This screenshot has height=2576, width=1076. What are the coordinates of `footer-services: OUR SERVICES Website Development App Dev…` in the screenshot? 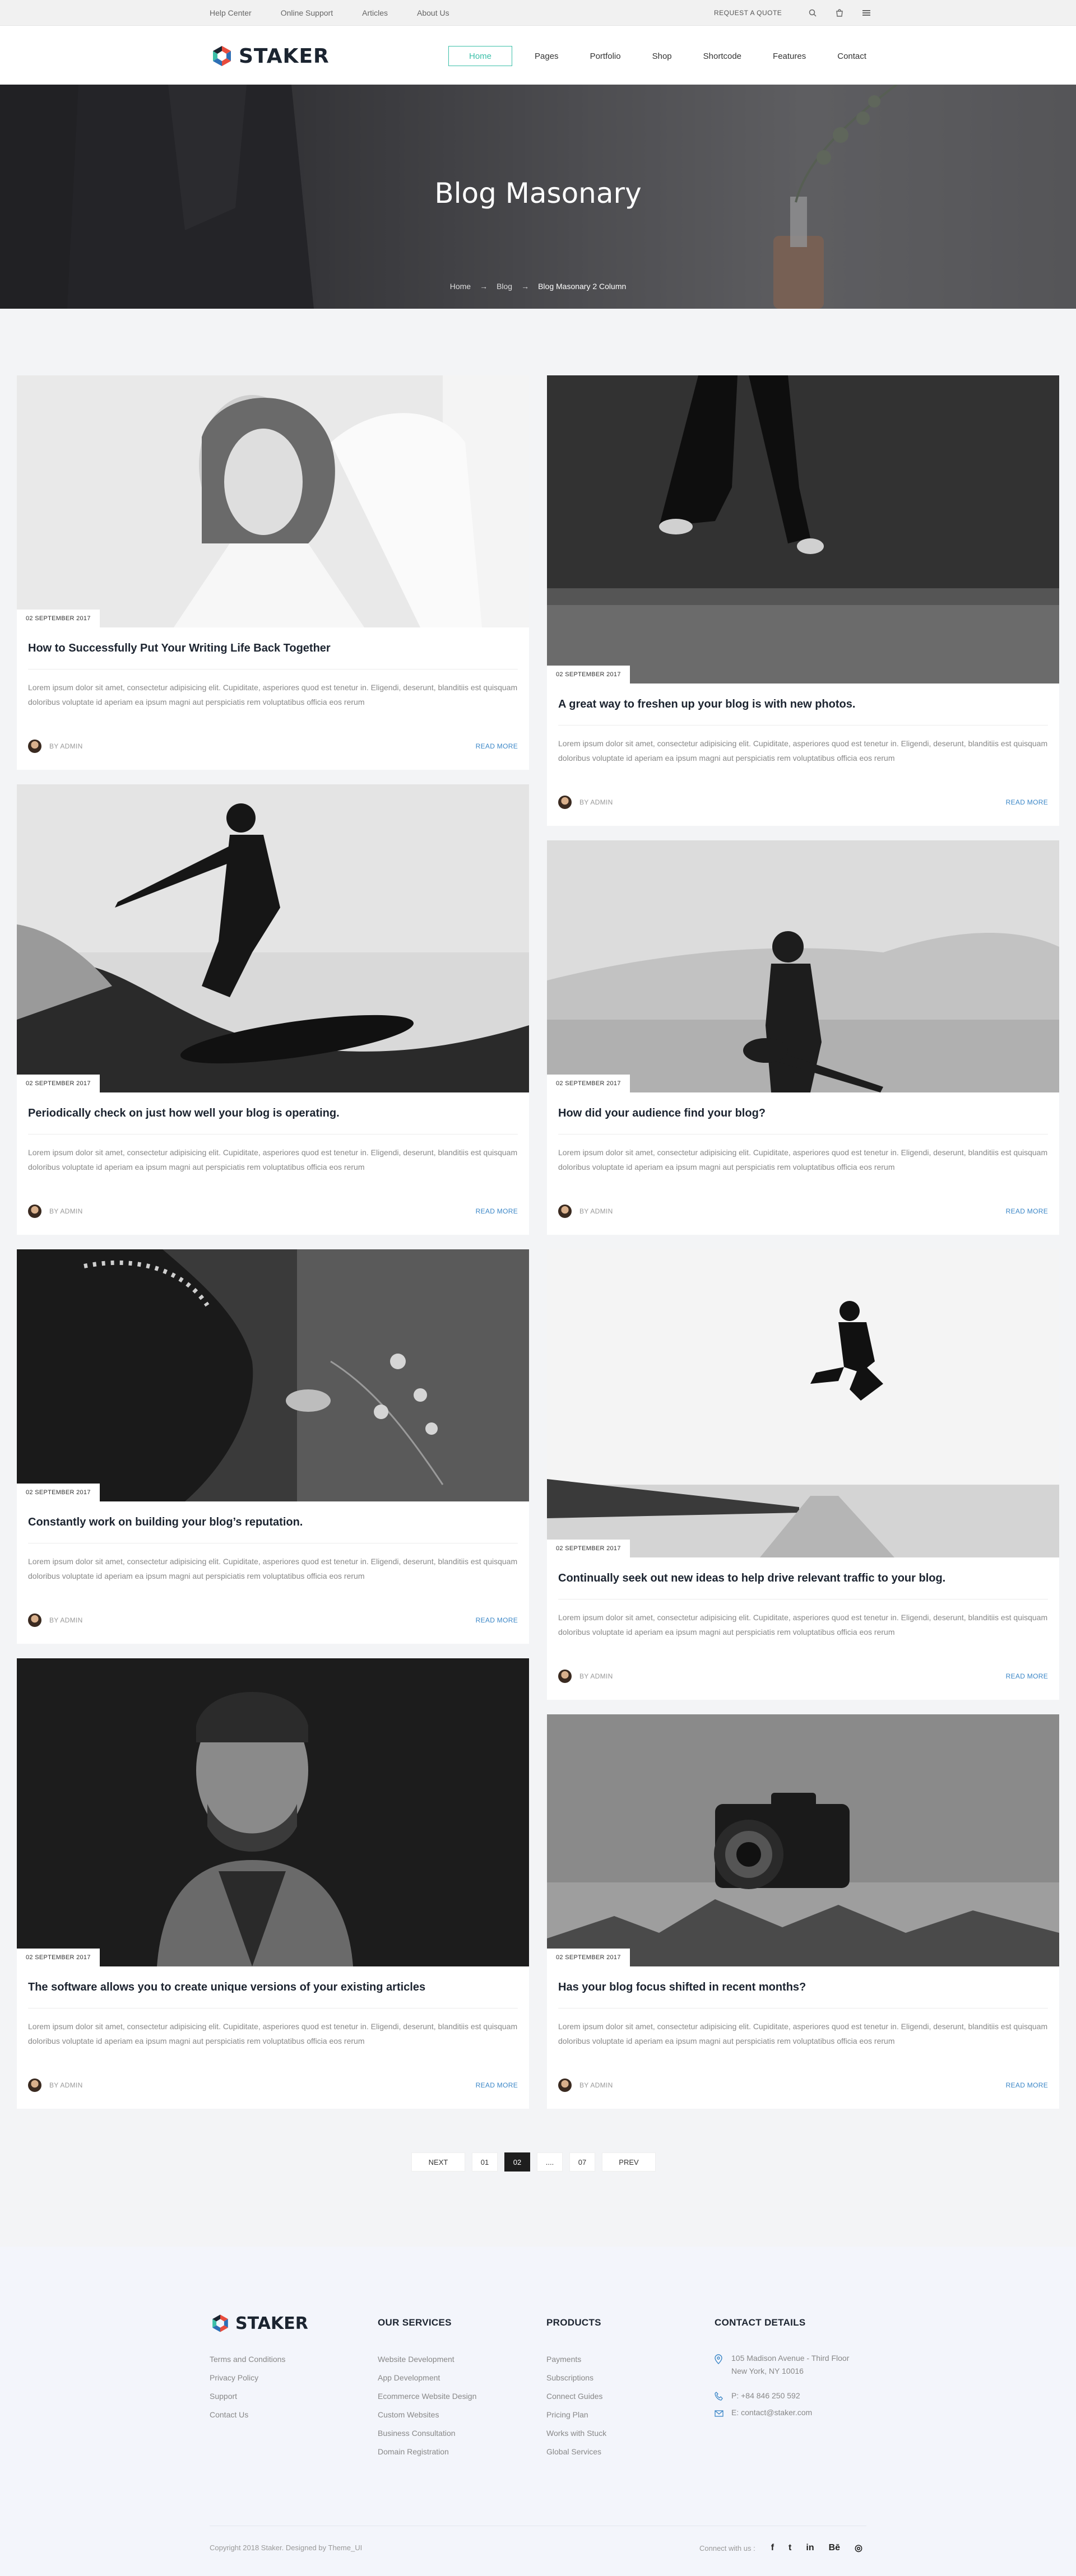 It's located at (427, 2386).